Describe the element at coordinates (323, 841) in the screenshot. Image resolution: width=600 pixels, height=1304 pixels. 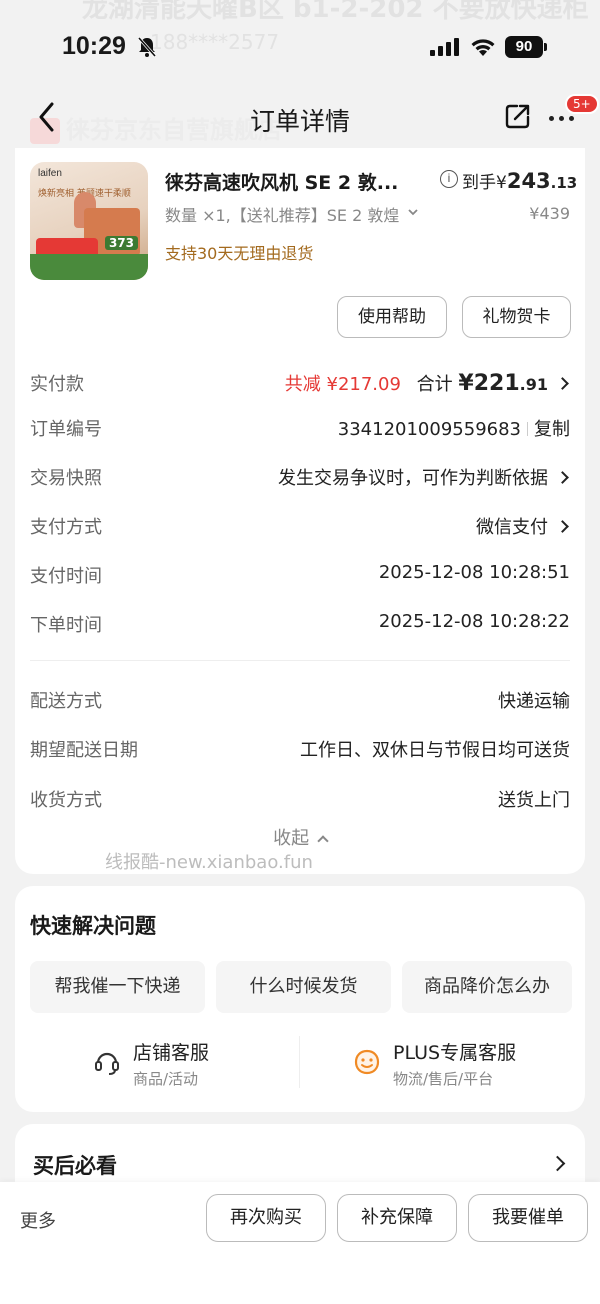
I see `chevron-up-icon` at that location.